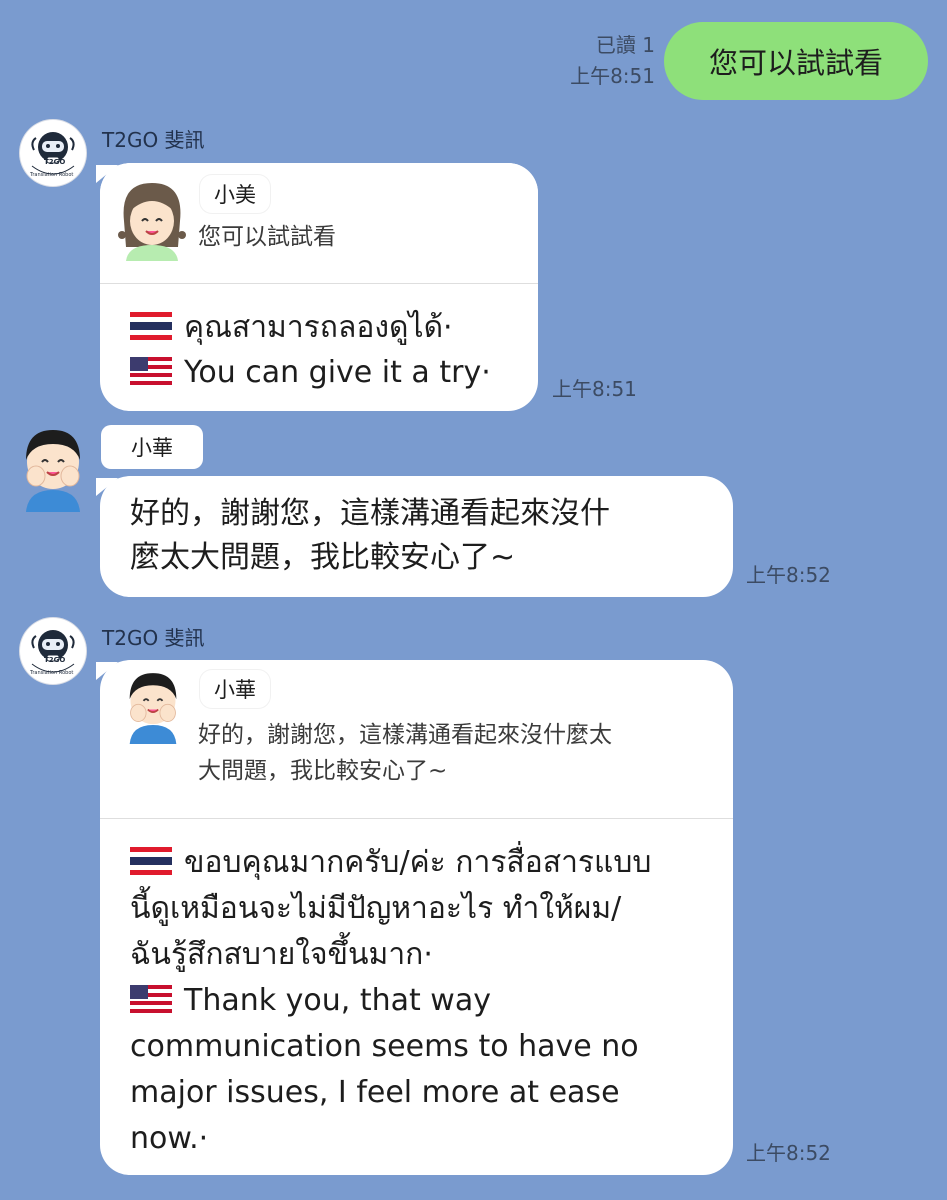  Describe the element at coordinates (376, 908) in the screenshot. I see `thai-translation-line: นี้ดูเหมือนจะไม่มีปัญหาอะไร ทำให้ผม/` at that location.